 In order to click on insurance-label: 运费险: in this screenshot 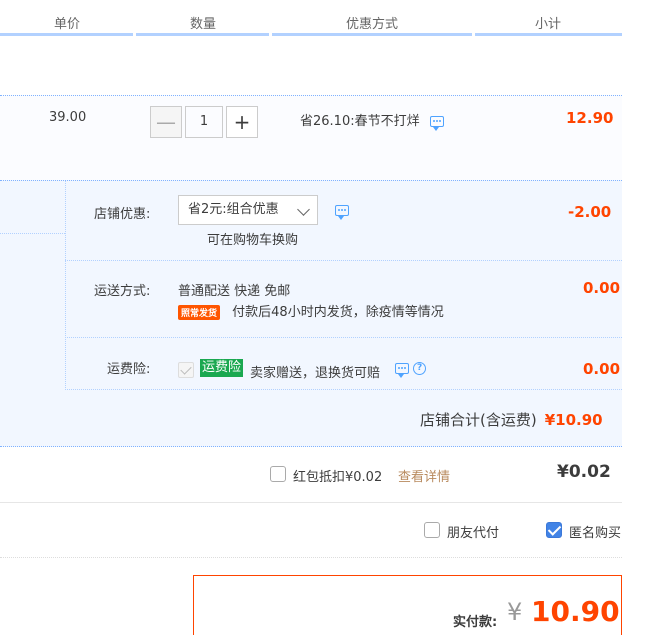, I will do `click(129, 369)`.